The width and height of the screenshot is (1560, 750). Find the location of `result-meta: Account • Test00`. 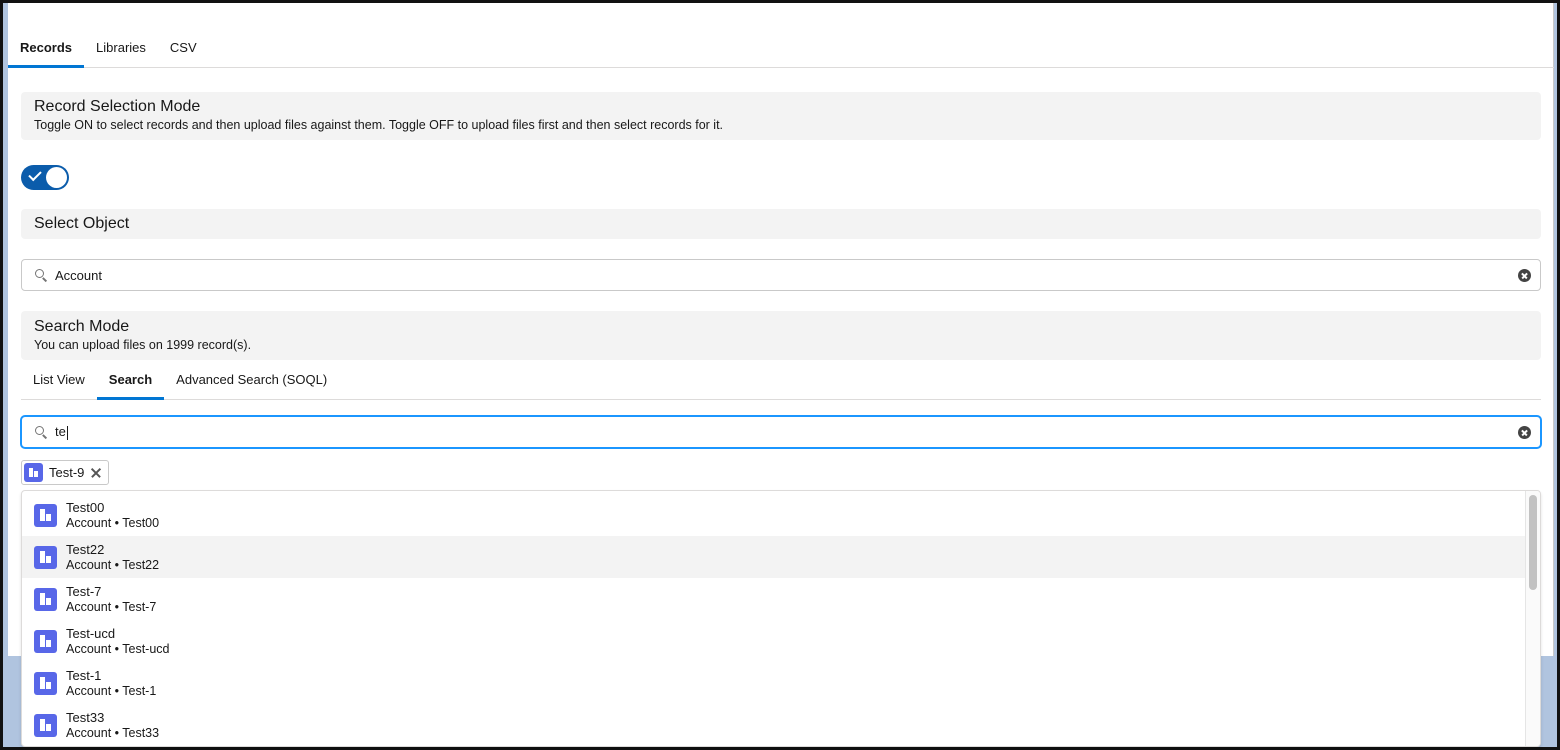

result-meta: Account • Test00 is located at coordinates (113, 522).